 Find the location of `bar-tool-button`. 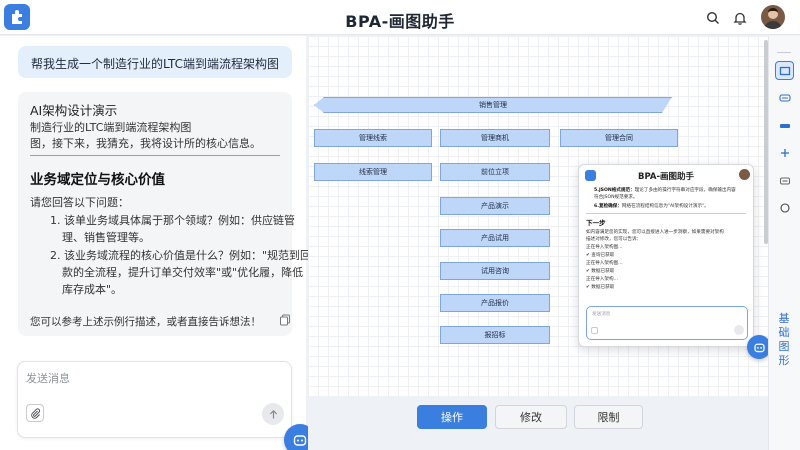

bar-tool-button is located at coordinates (784, 125).